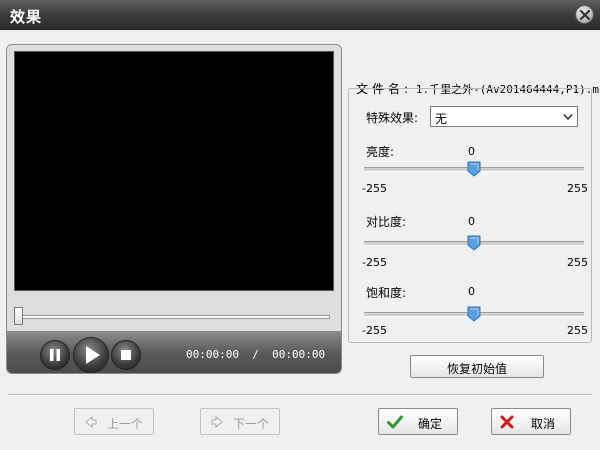 This screenshot has width=600, height=450. I want to click on play-button, so click(91, 355).